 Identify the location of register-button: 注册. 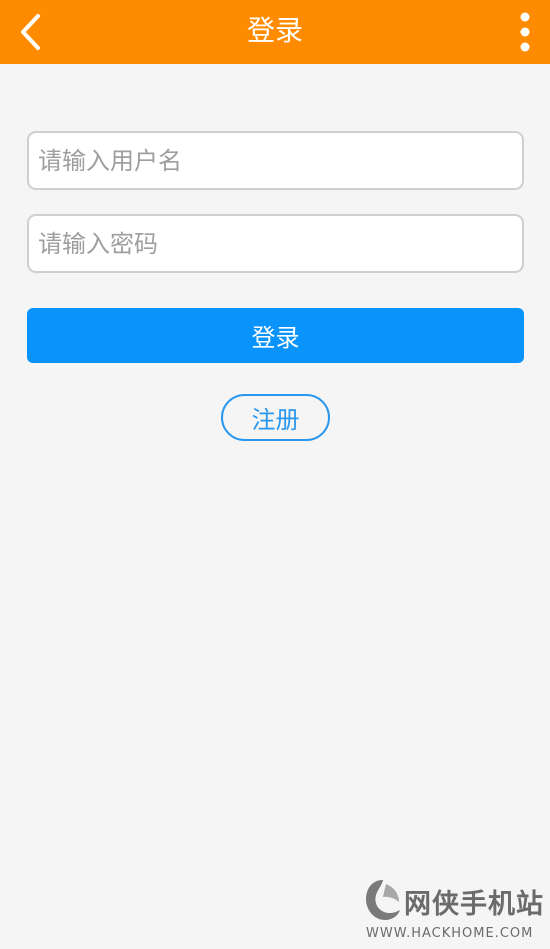
(275, 417).